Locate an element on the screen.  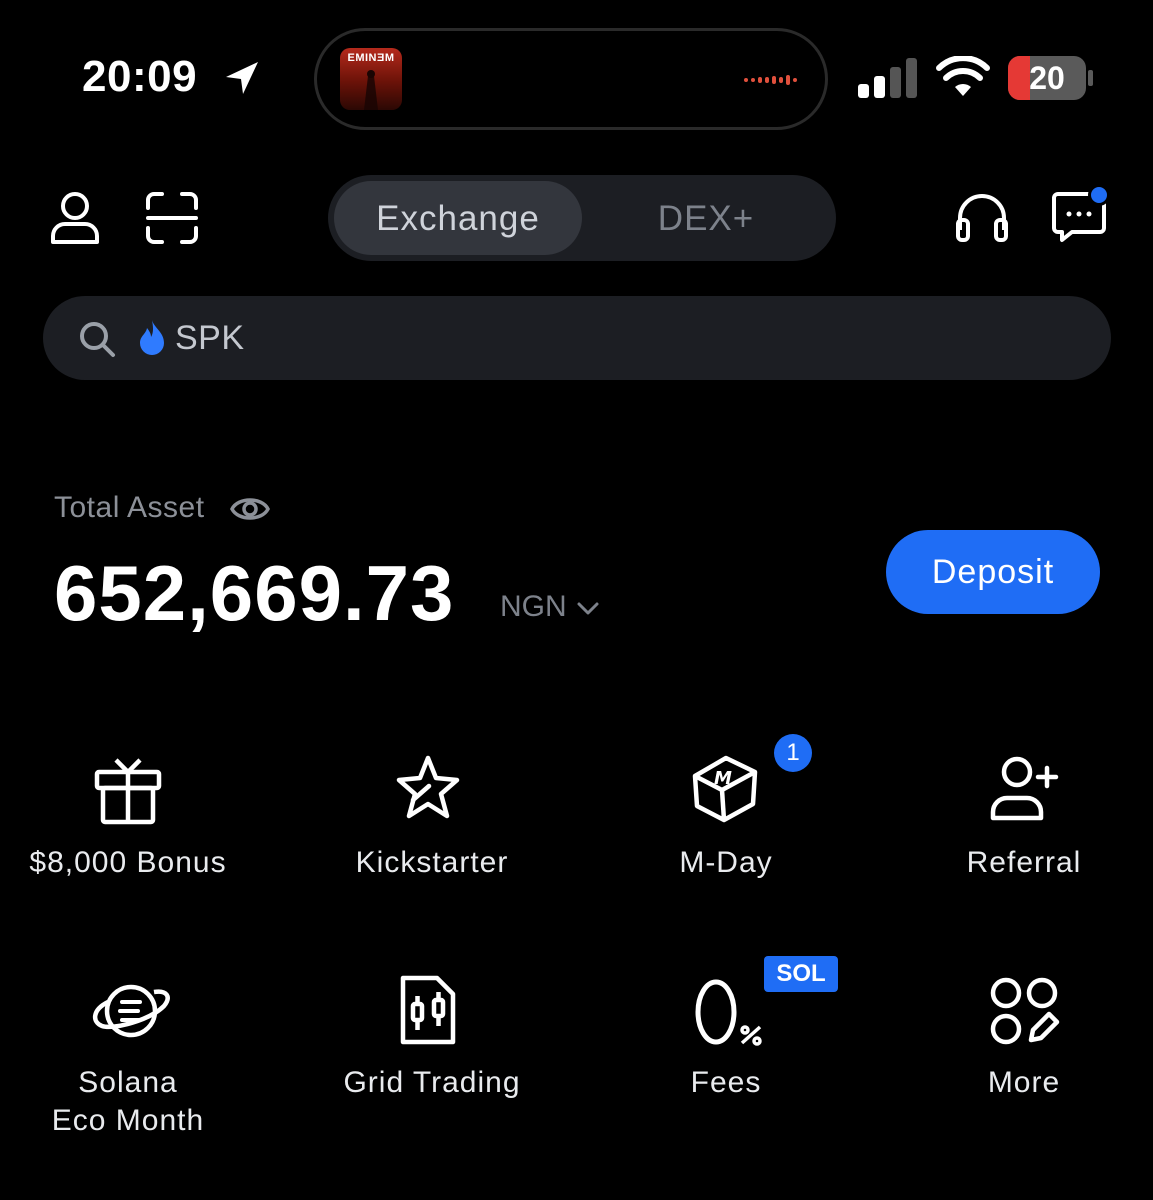
eye-icon is located at coordinates (250, 509).